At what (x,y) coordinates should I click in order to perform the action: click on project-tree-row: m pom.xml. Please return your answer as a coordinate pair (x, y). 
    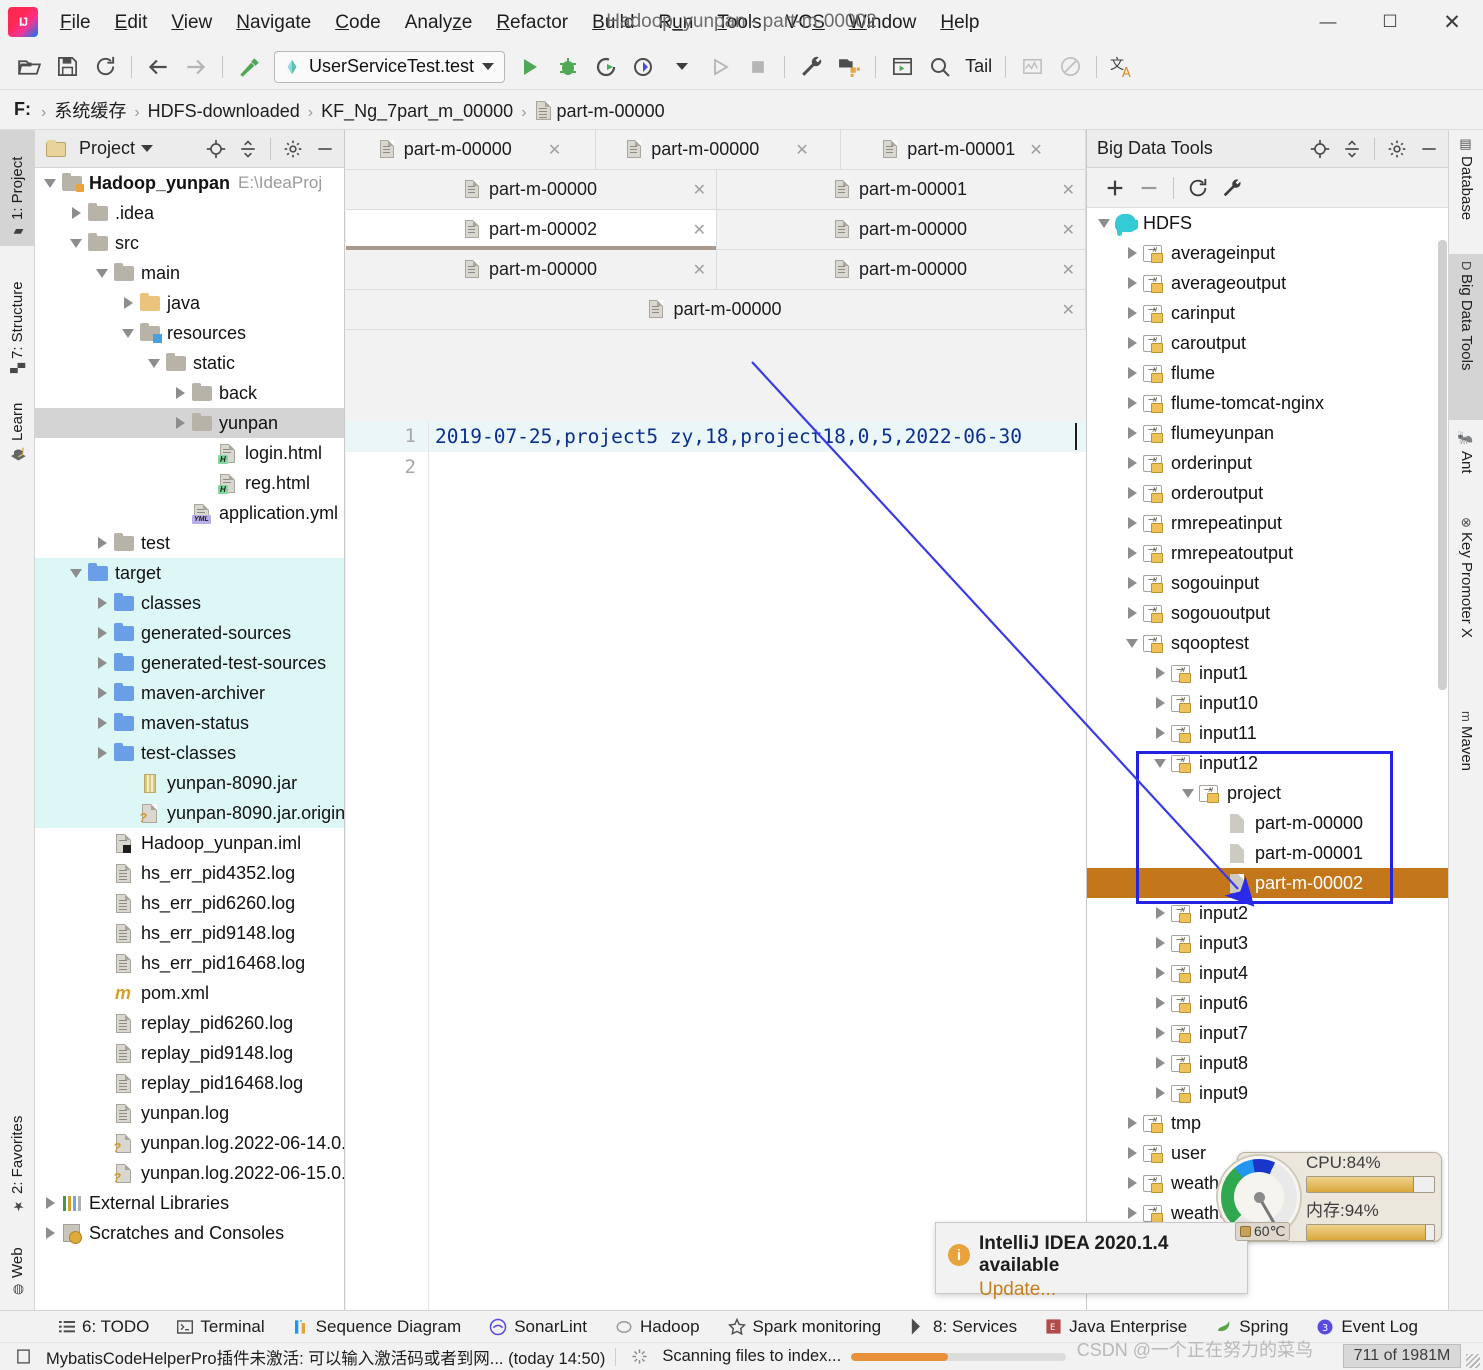
    Looking at the image, I should click on (189, 993).